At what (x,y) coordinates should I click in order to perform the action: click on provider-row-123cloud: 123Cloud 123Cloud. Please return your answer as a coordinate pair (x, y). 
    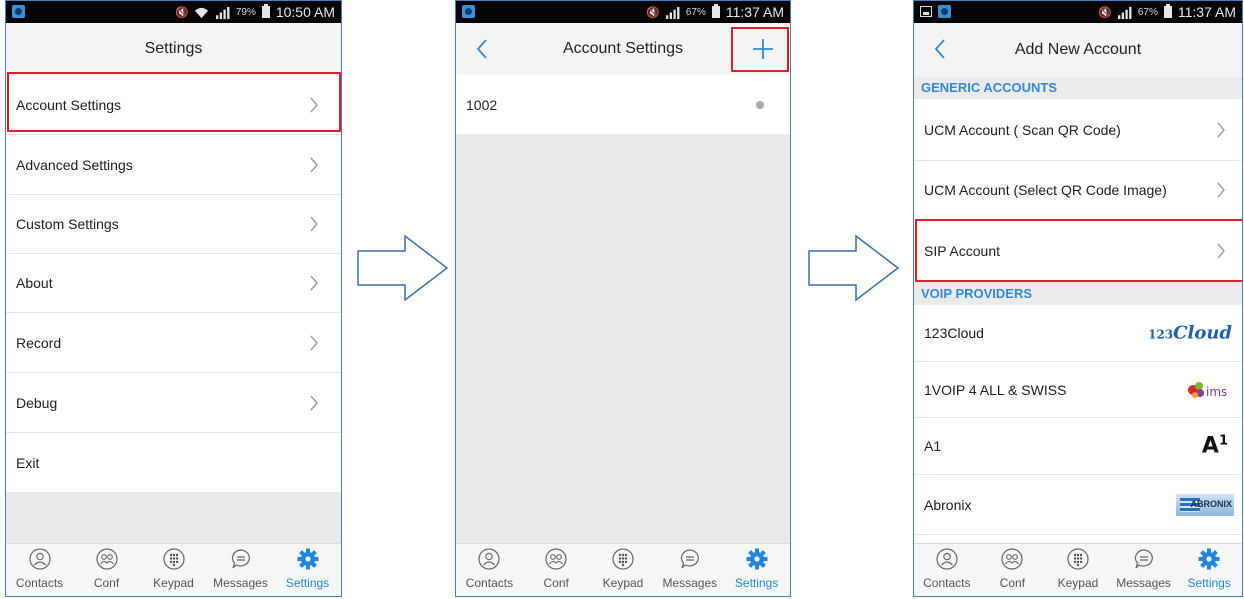
    Looking at the image, I should click on (1078, 333).